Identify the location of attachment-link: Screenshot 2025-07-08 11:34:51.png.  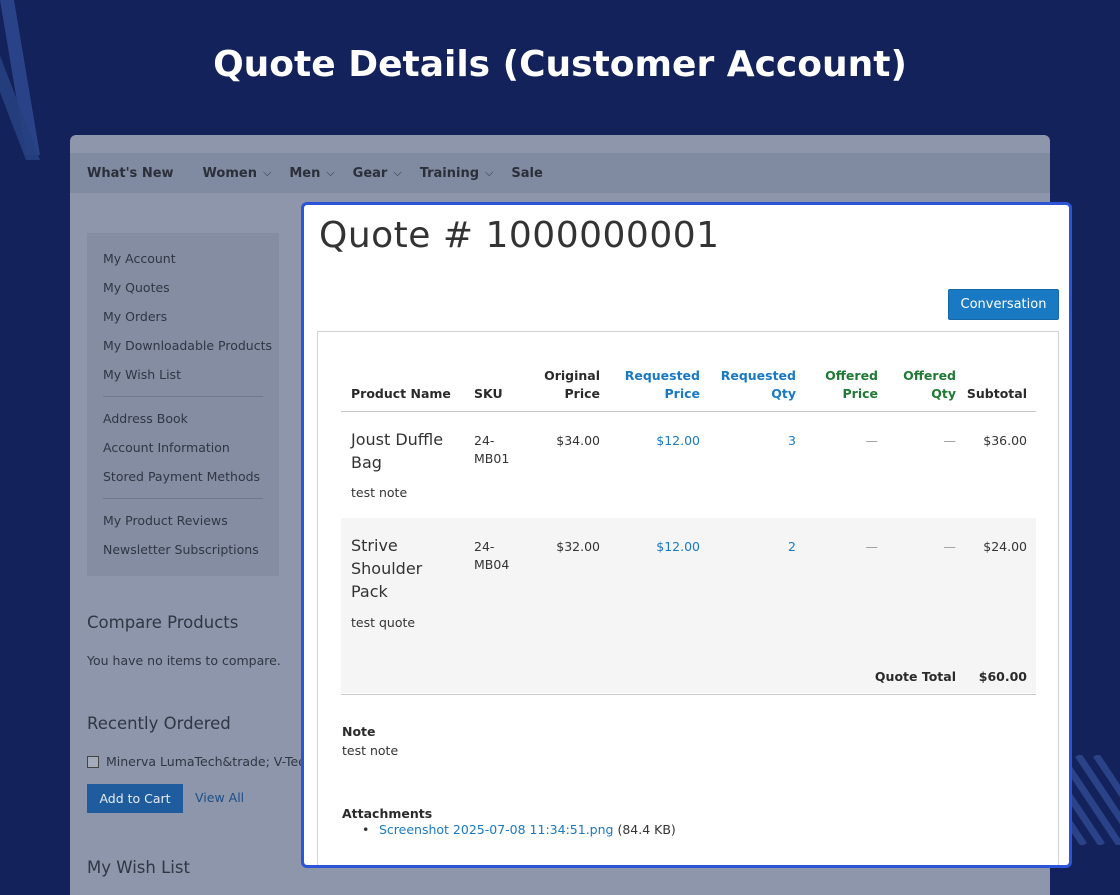
(496, 829).